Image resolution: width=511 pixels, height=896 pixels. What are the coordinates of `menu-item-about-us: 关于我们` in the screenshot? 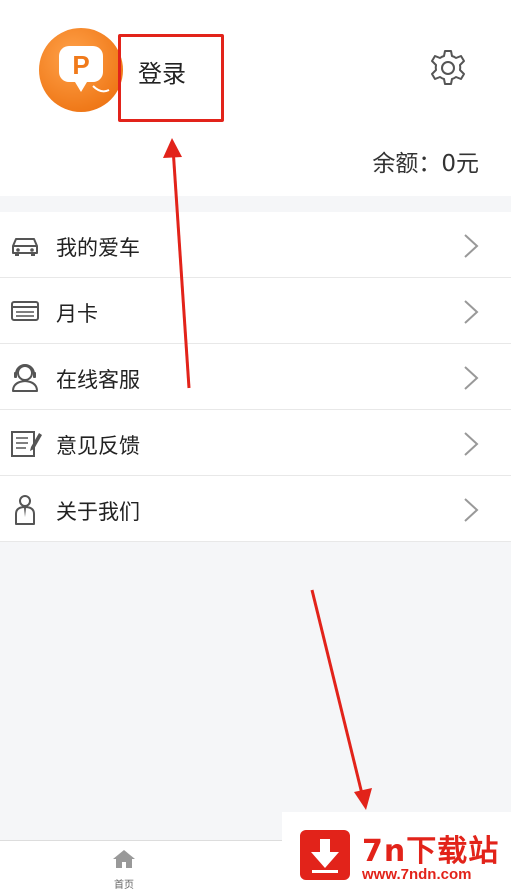 It's located at (255, 509).